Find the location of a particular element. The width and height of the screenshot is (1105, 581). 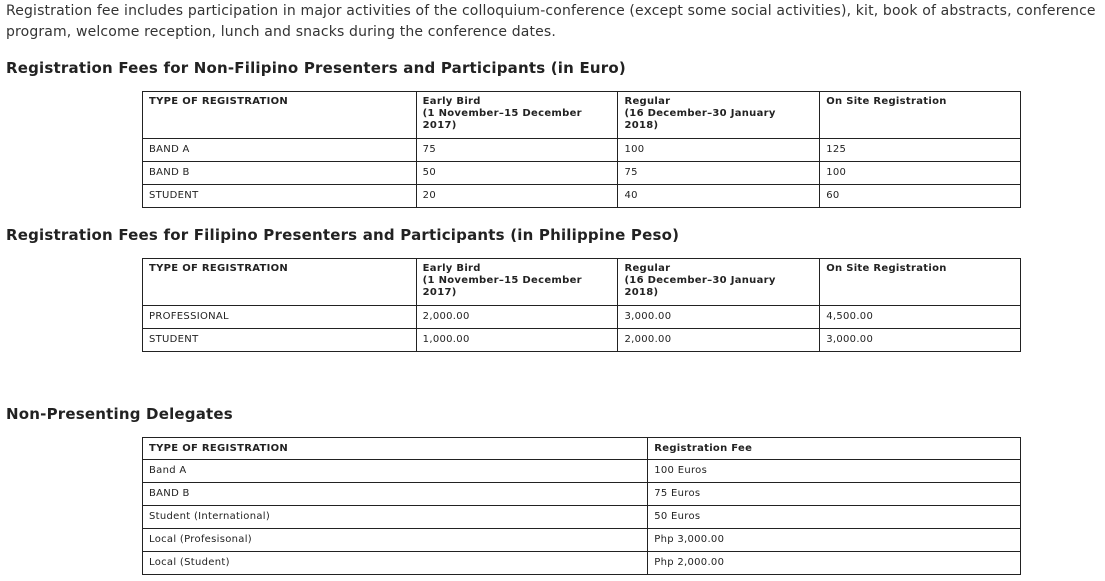

table-cell: Student (International) is located at coordinates (395, 517).